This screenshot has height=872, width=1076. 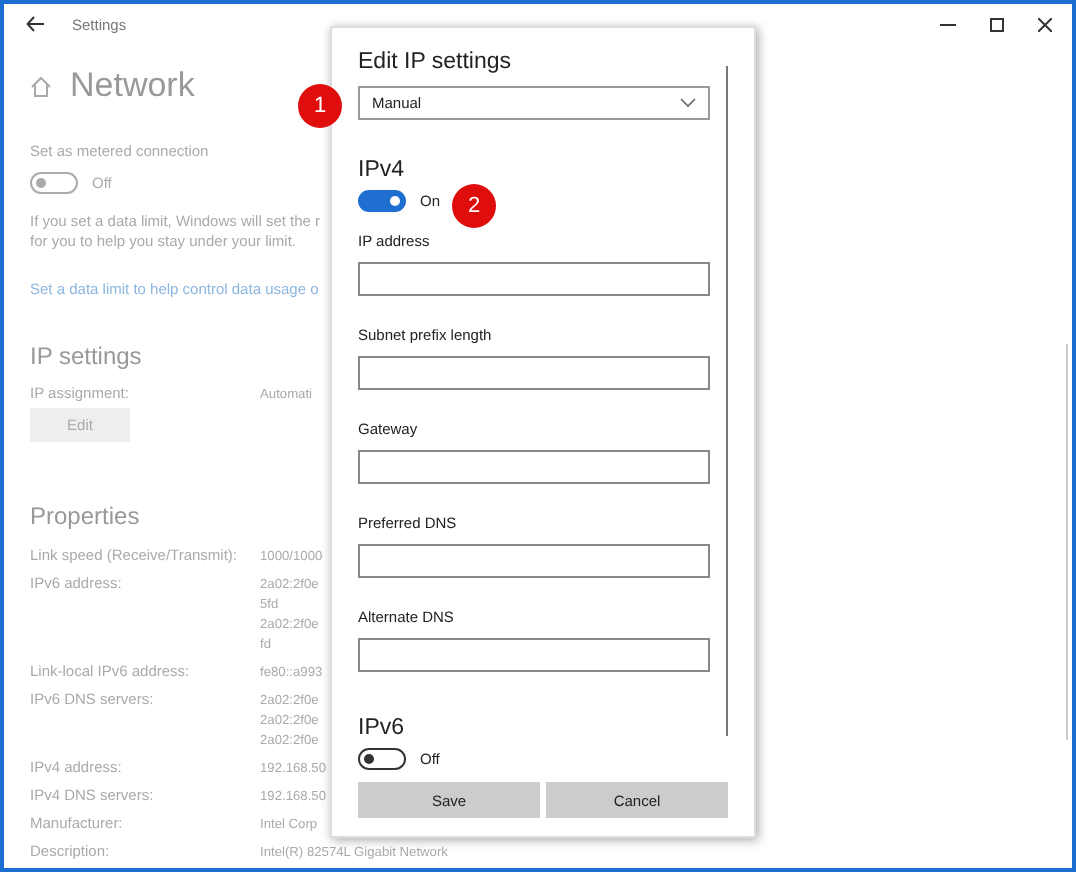 What do you see at coordinates (1045, 24) in the screenshot?
I see `close-icon` at bounding box center [1045, 24].